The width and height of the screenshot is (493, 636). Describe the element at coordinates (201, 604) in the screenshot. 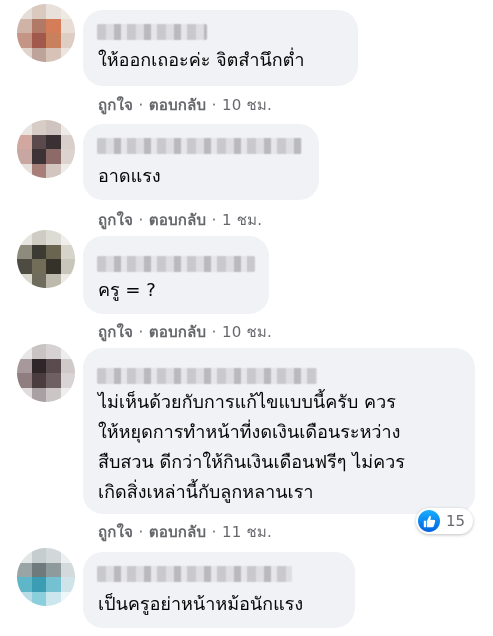

I see `comment-text: เป็นครูอย่าหน้าหม้อนักแรง` at that location.